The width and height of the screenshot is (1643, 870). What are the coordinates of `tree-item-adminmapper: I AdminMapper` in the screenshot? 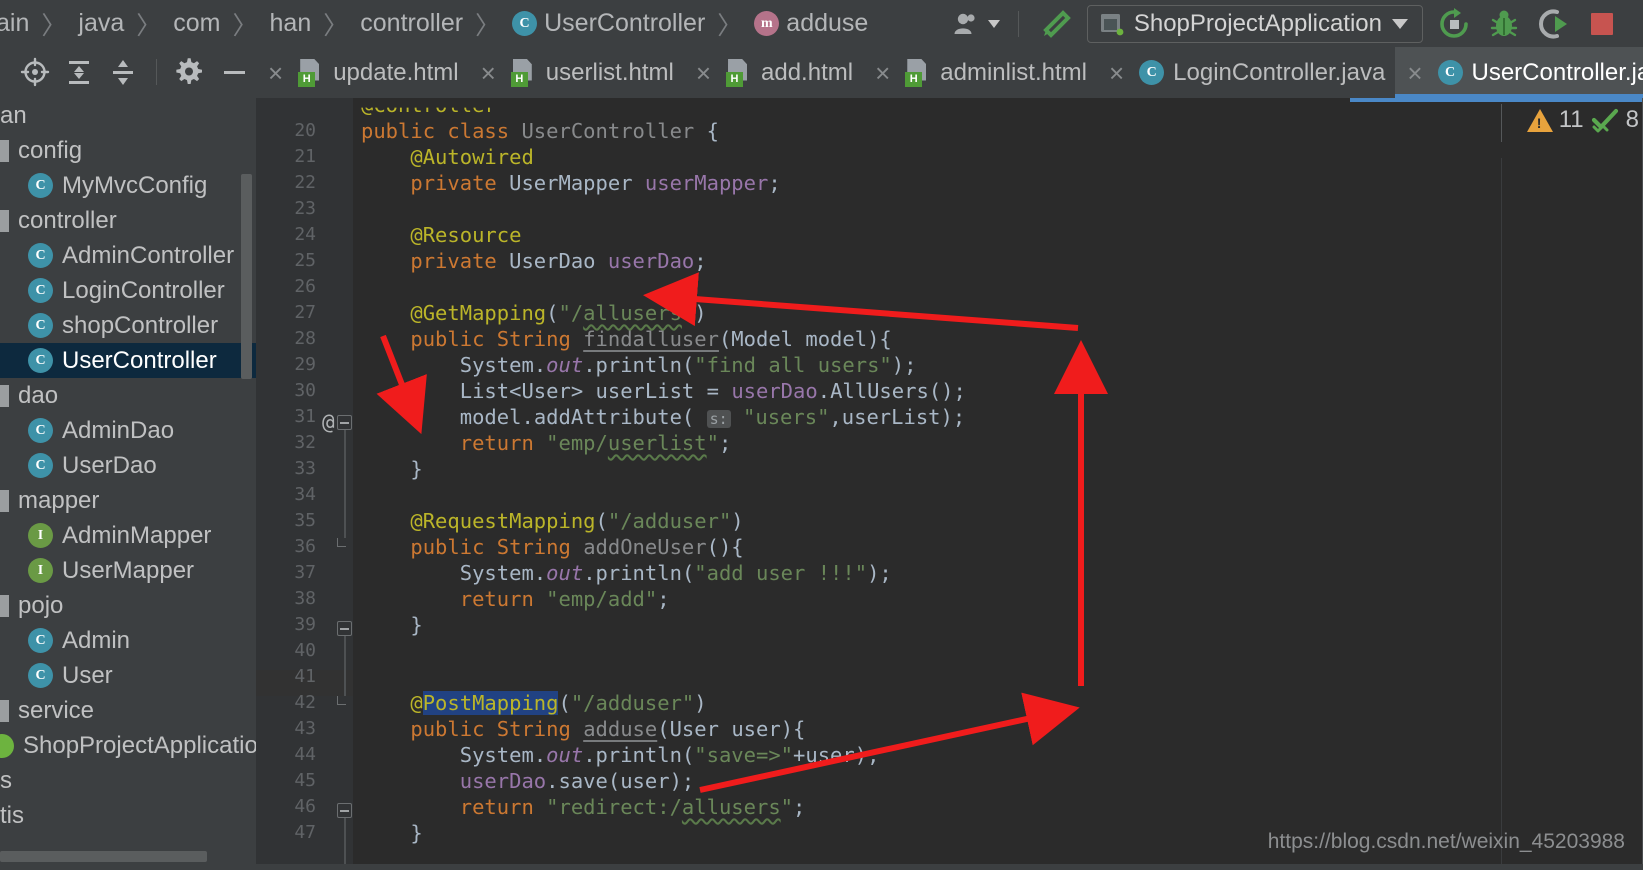 It's located at (128, 535).